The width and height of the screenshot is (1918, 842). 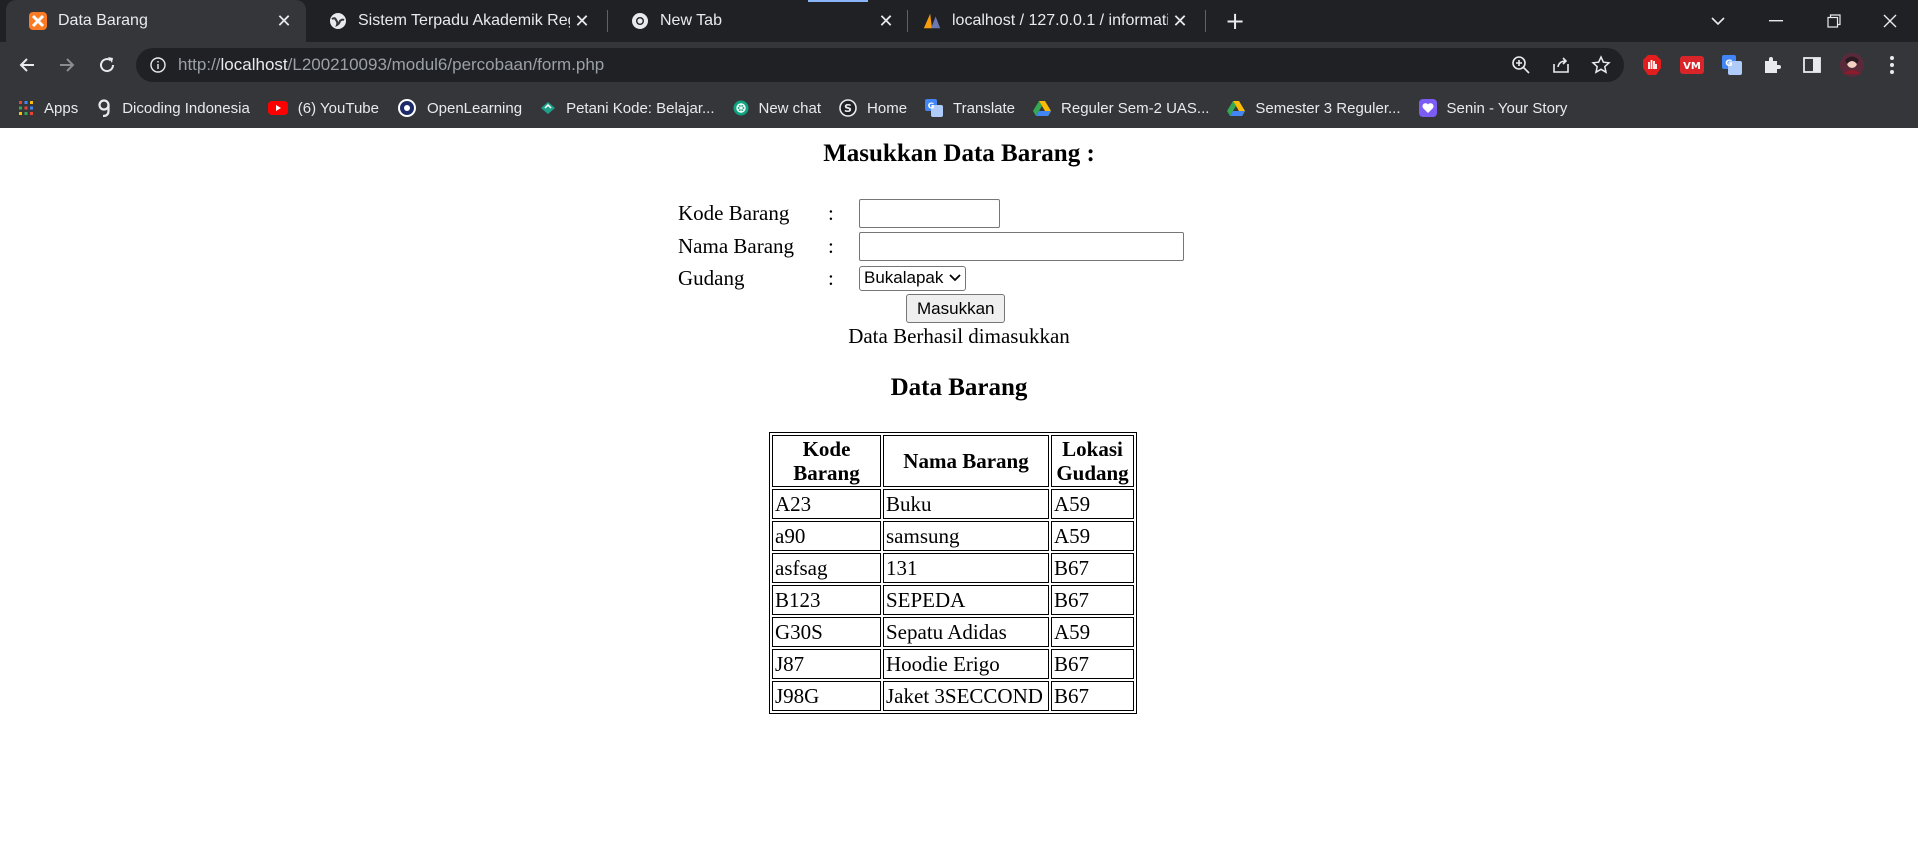 I want to click on chevron-down-icon, so click(x=1718, y=21).